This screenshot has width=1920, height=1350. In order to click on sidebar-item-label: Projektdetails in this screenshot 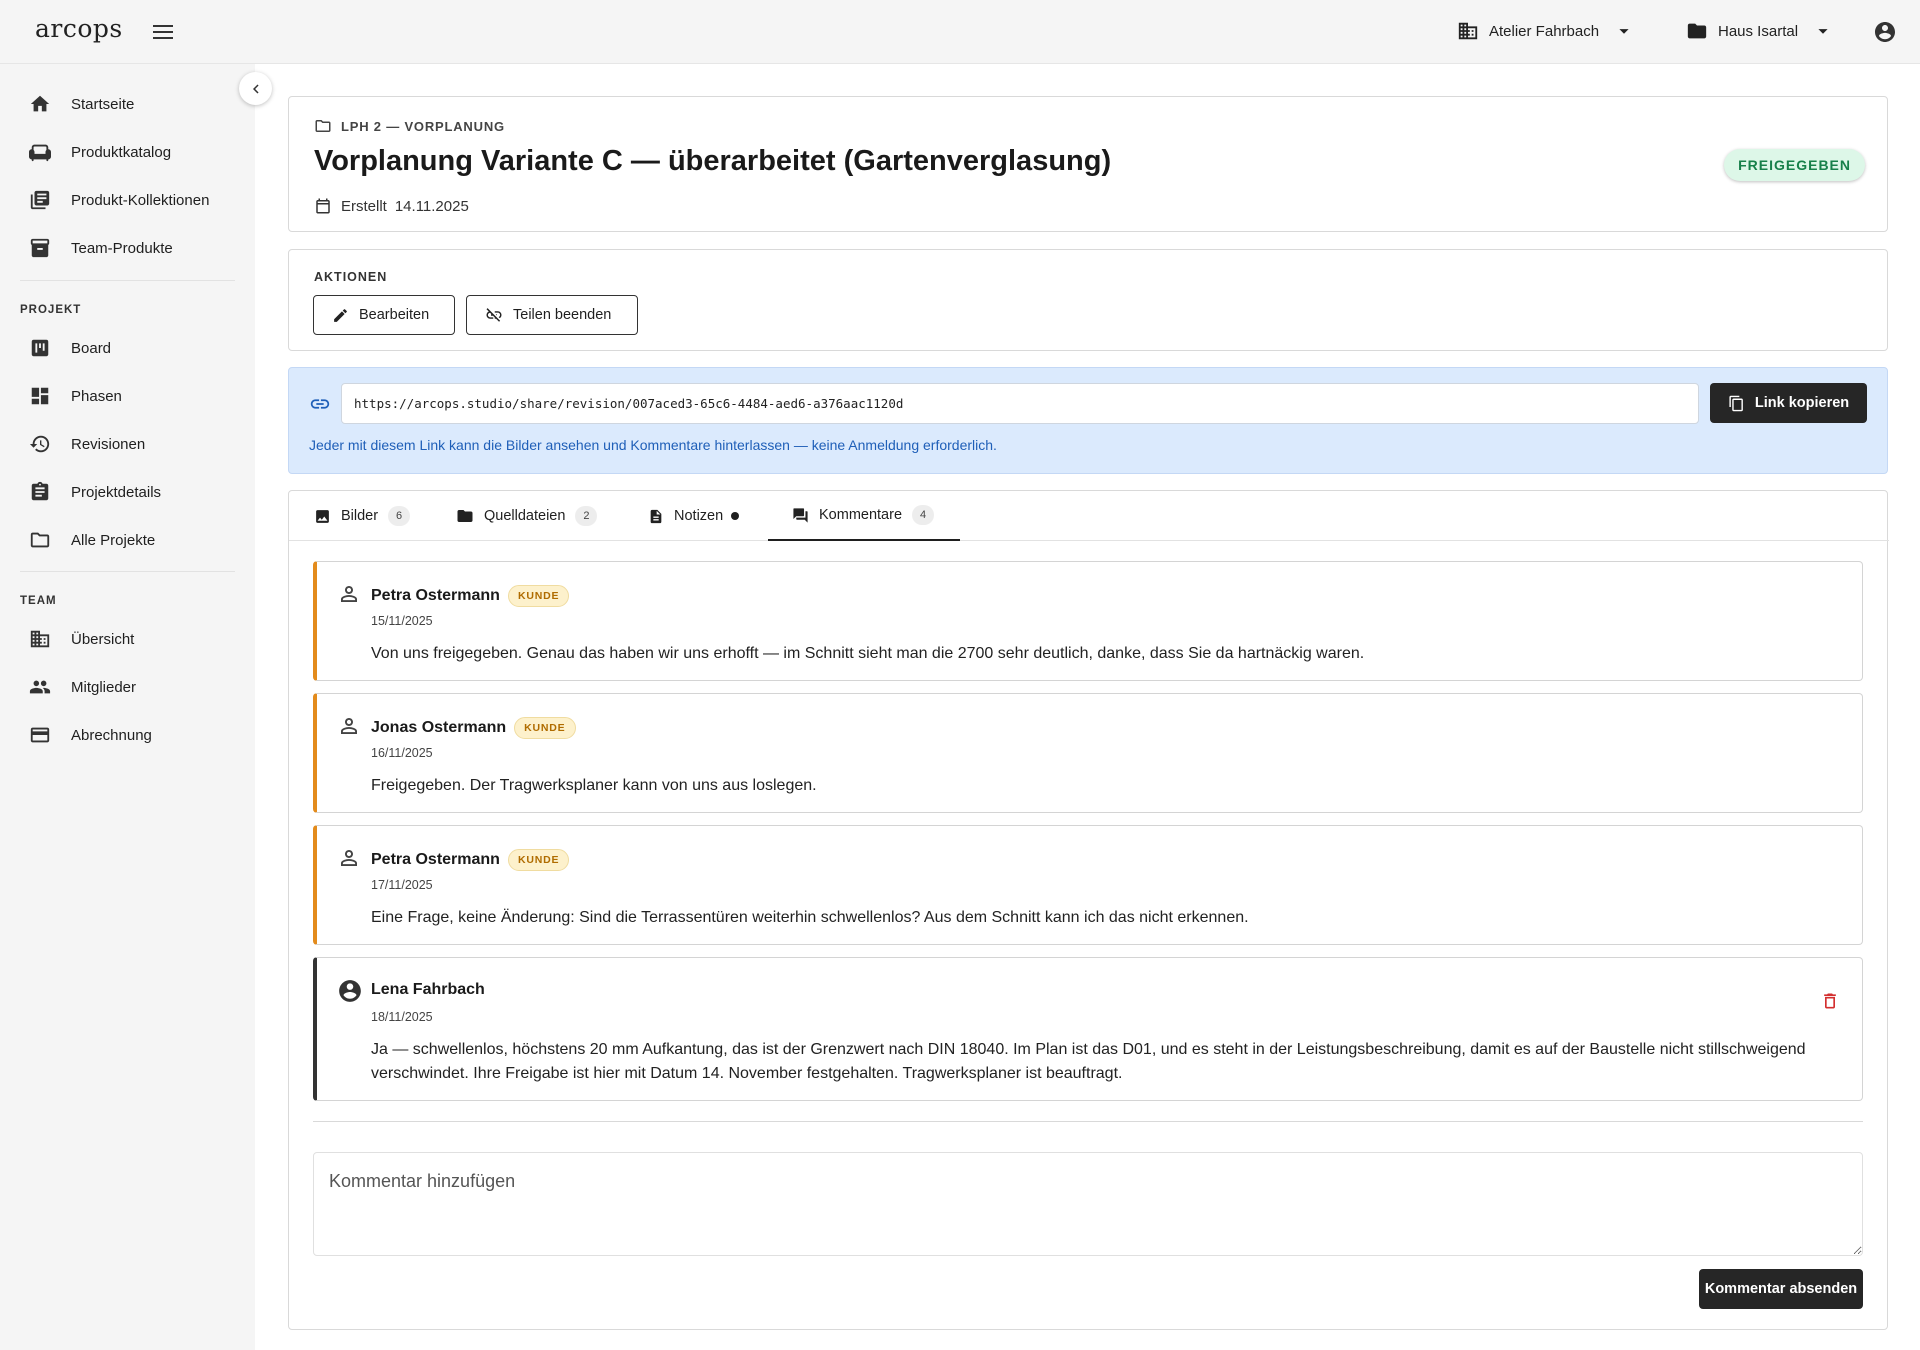, I will do `click(116, 492)`.